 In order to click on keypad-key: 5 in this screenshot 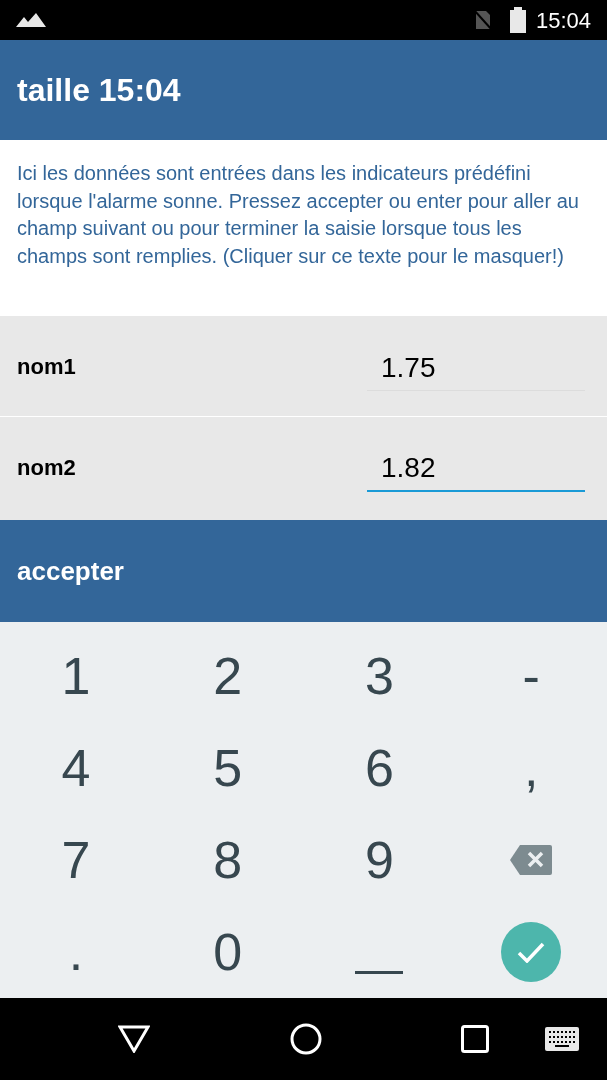, I will do `click(227, 768)`.